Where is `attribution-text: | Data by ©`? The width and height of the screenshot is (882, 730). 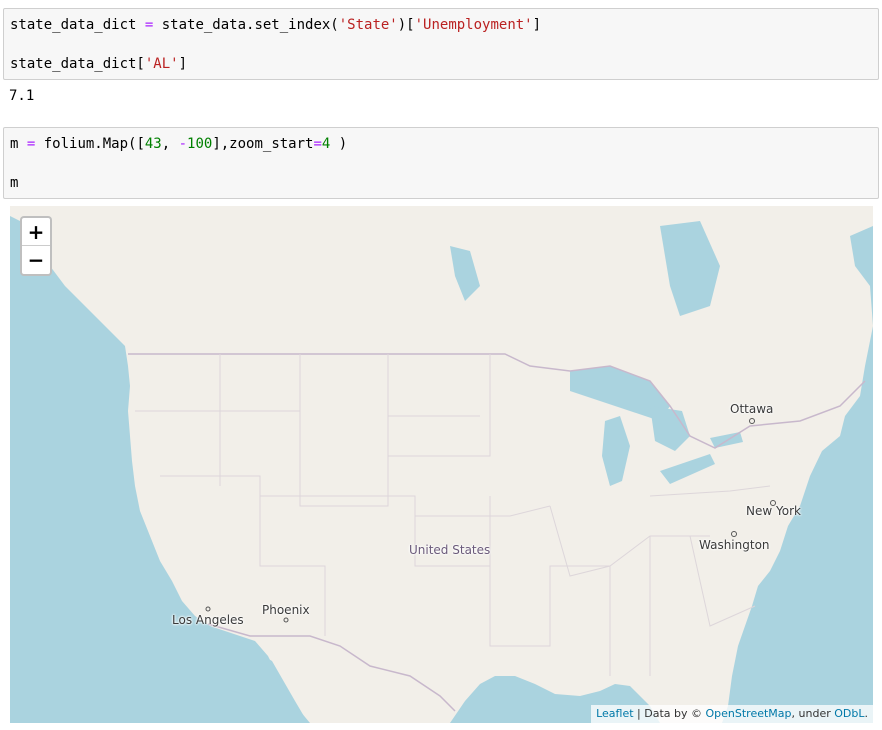
attribution-text: | Data by © is located at coordinates (669, 713).